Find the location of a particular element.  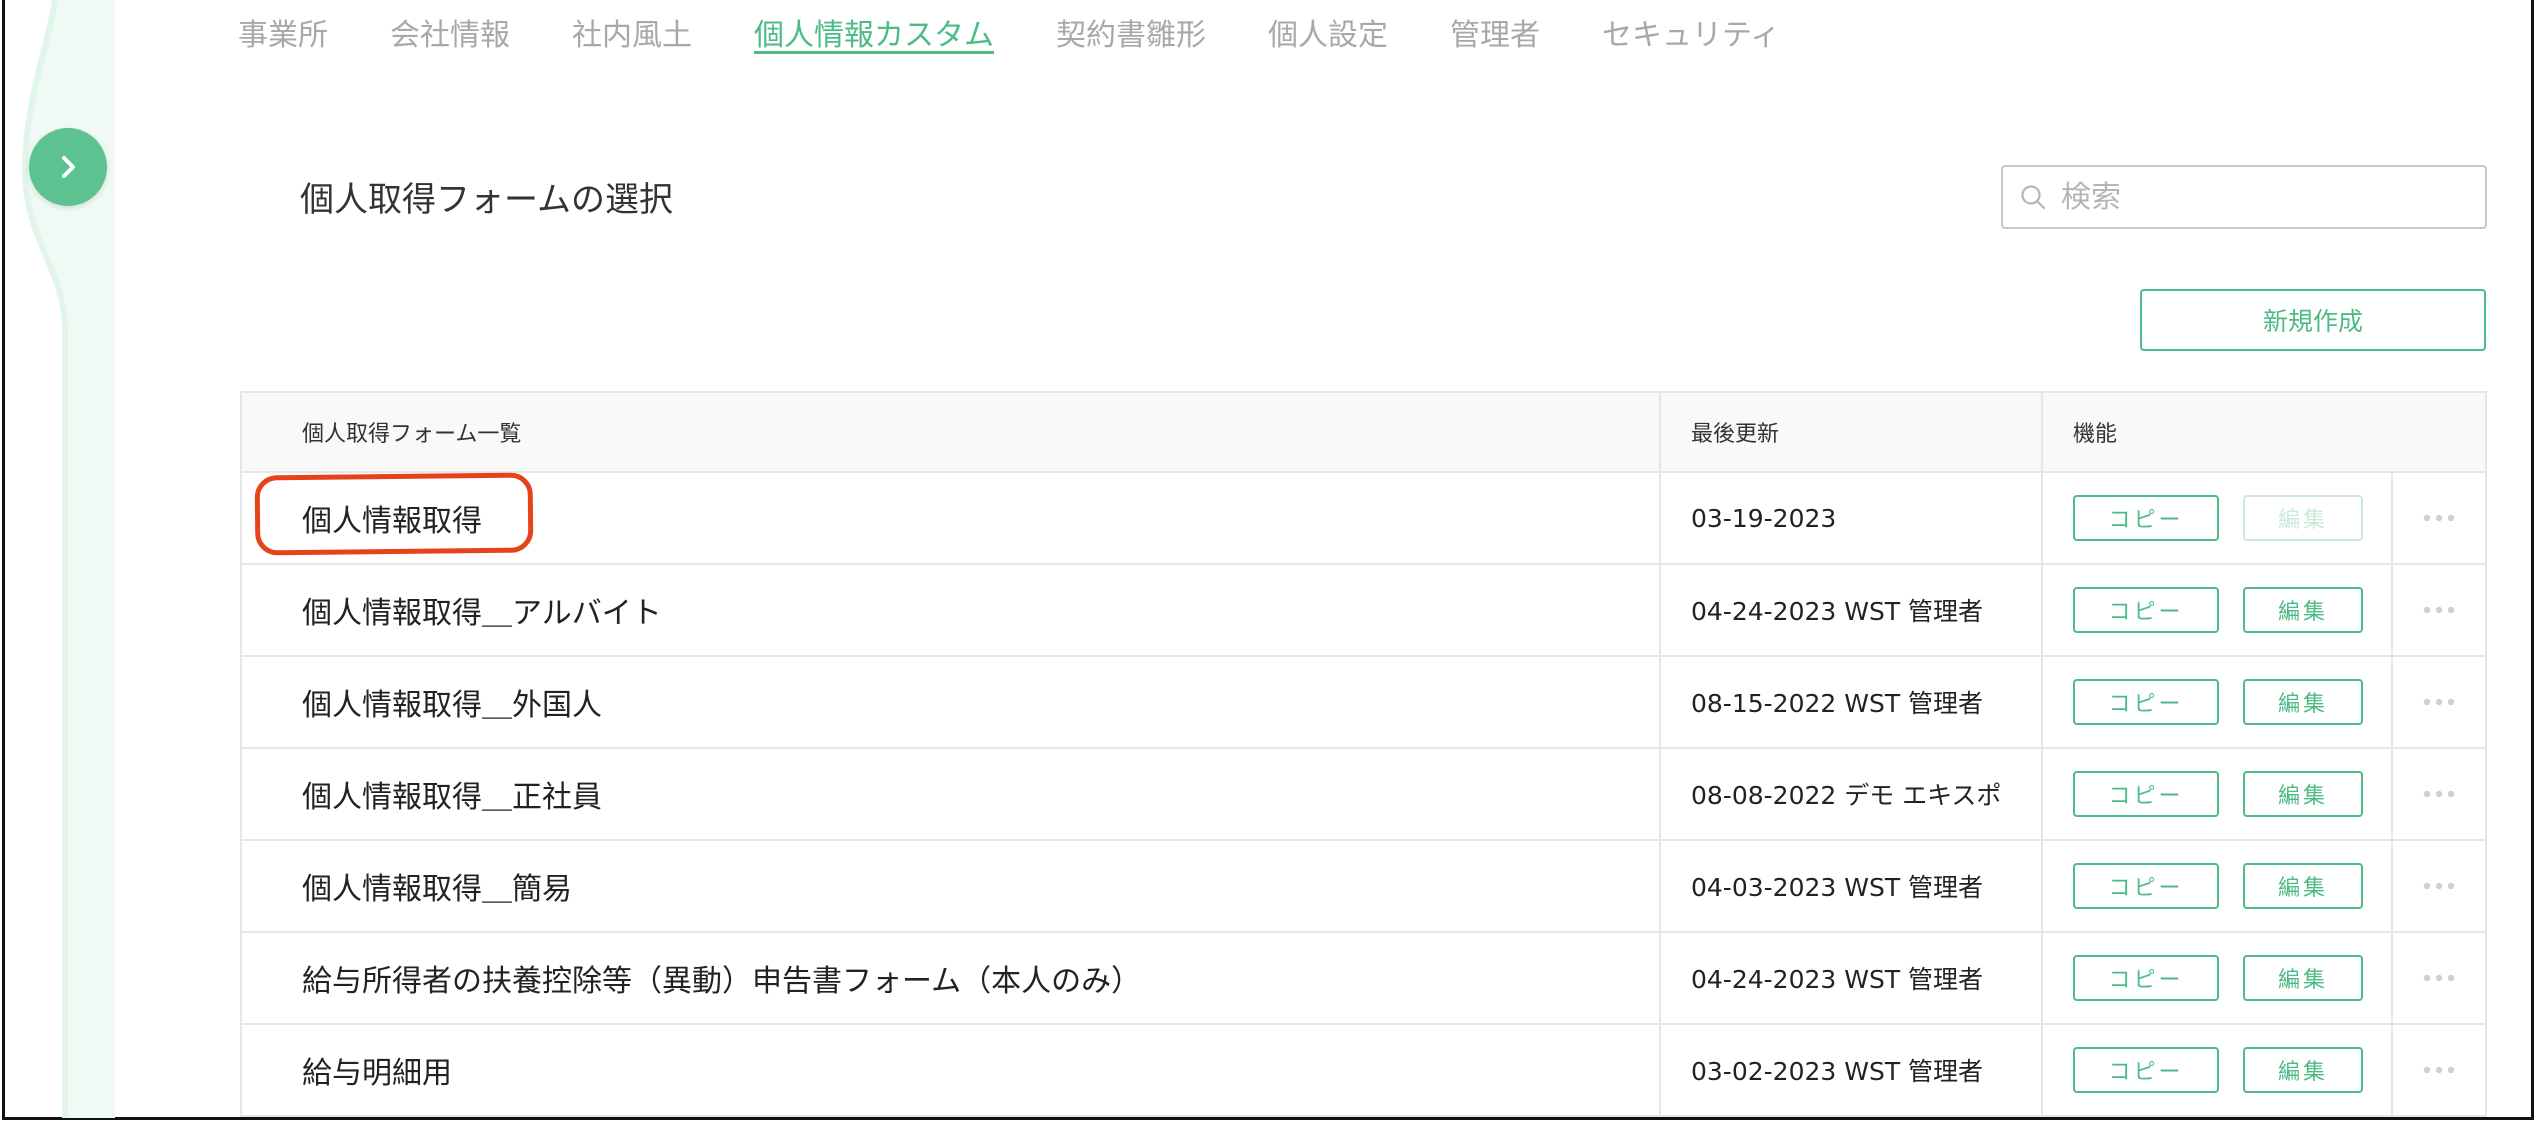

table-row: 給与明細用 03-02-2023 WST 管理者 コピー 編集 is located at coordinates (1363, 1070).